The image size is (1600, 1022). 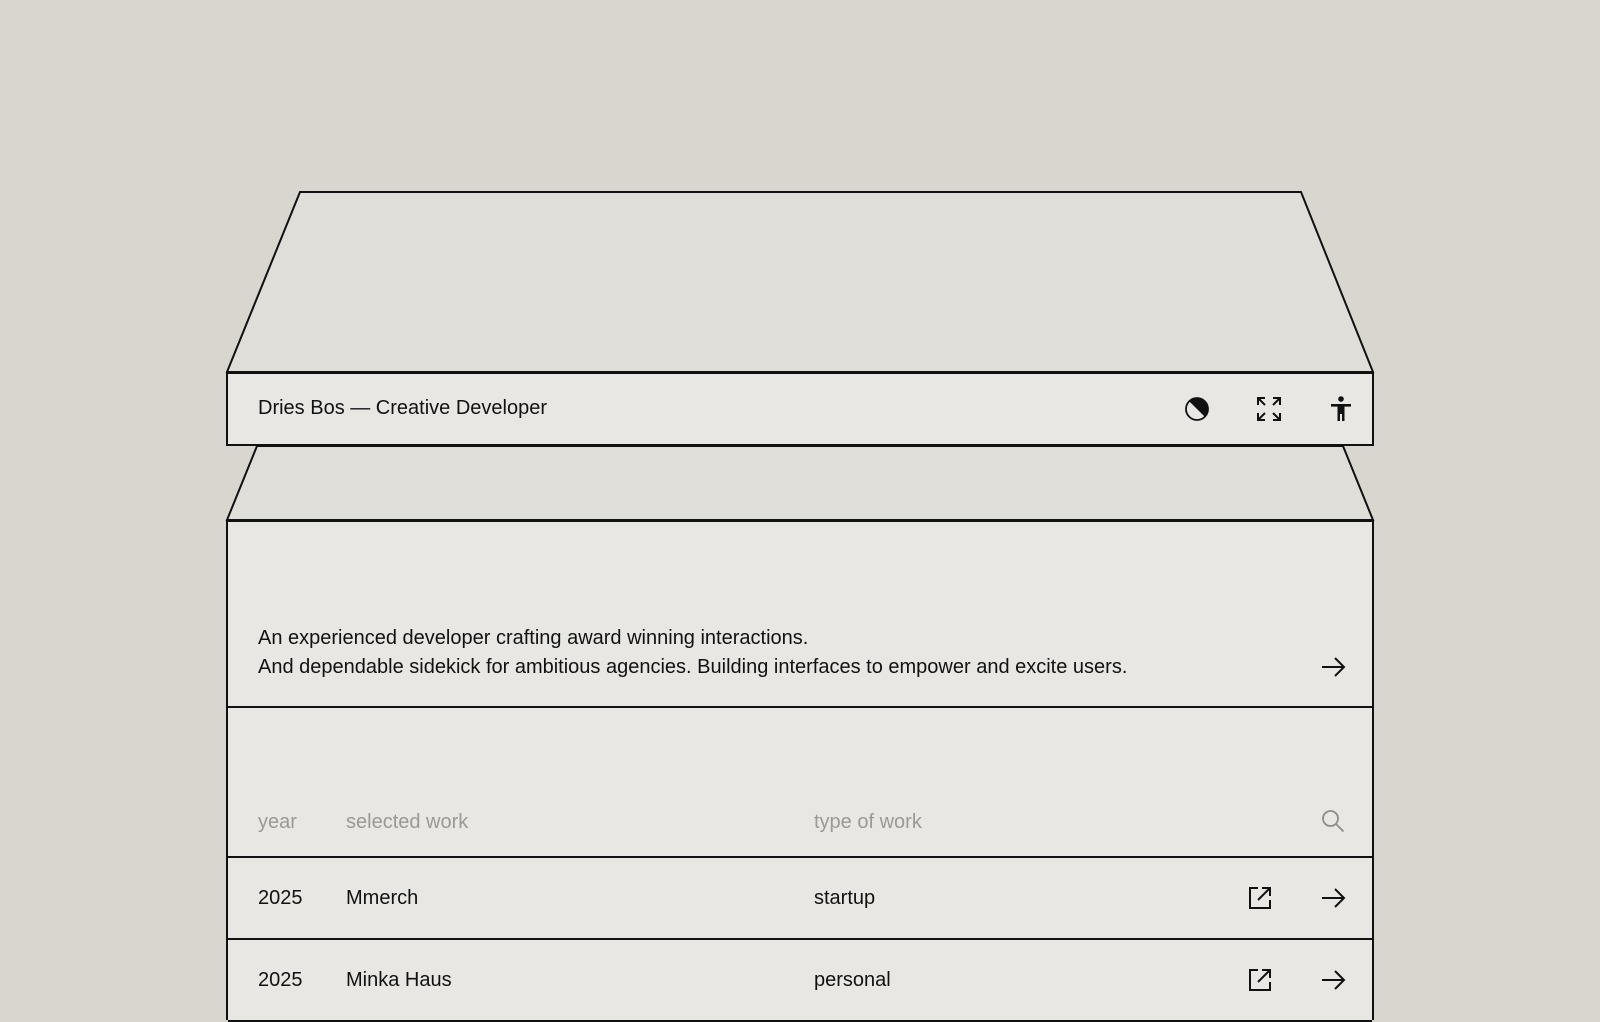 What do you see at coordinates (1333, 821) in the screenshot?
I see `search-icon` at bounding box center [1333, 821].